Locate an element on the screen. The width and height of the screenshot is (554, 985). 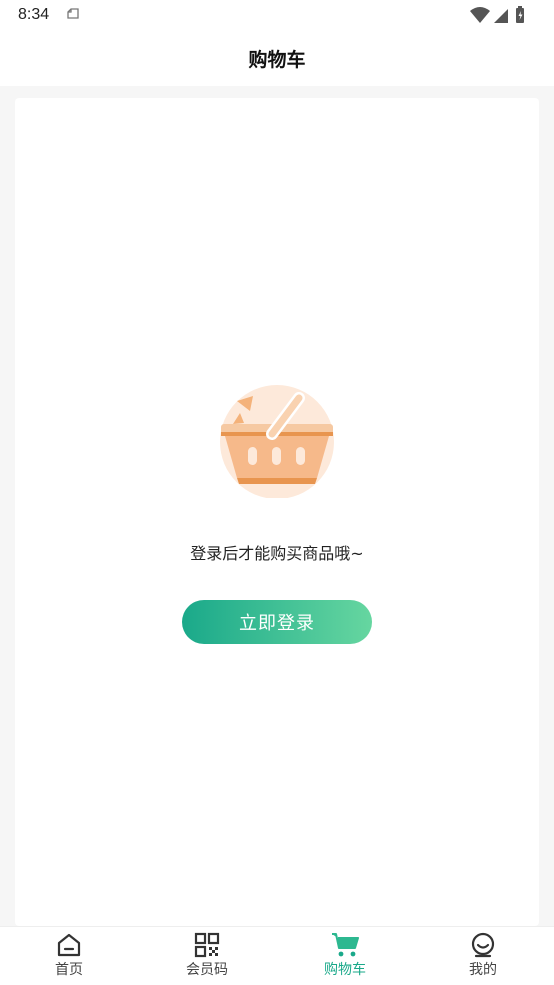
cart-icon is located at coordinates (345, 945).